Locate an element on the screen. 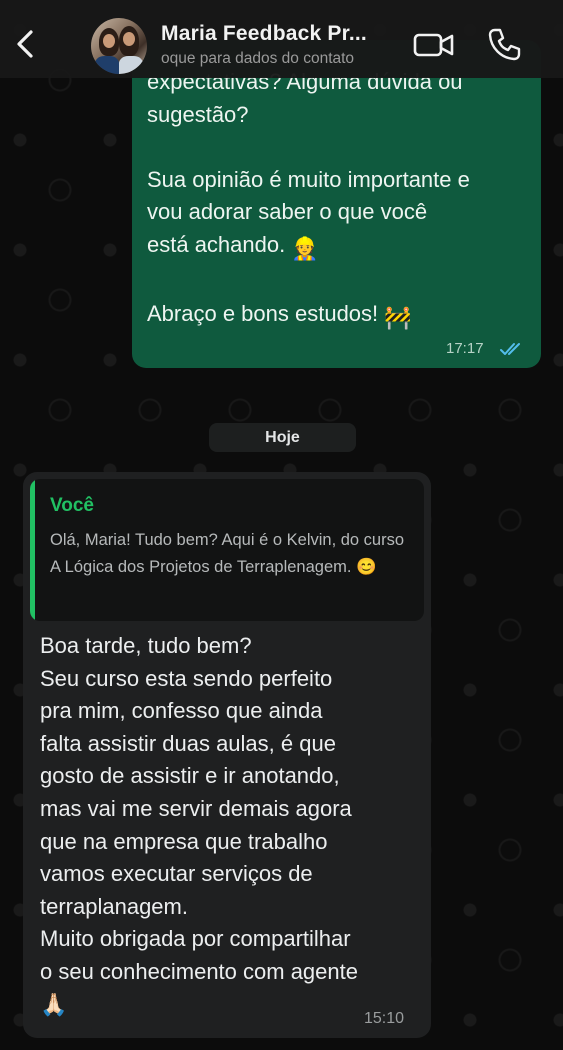 The image size is (563, 1050). message-line: Seu curso esta sendo perfeito is located at coordinates (186, 678).